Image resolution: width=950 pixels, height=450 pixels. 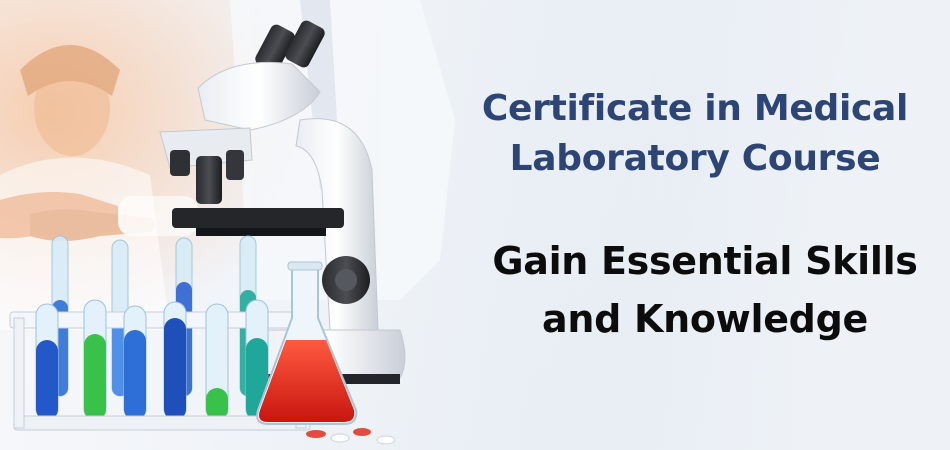 I want to click on course-tagline-line: Gain Essential Skills, so click(x=705, y=261).